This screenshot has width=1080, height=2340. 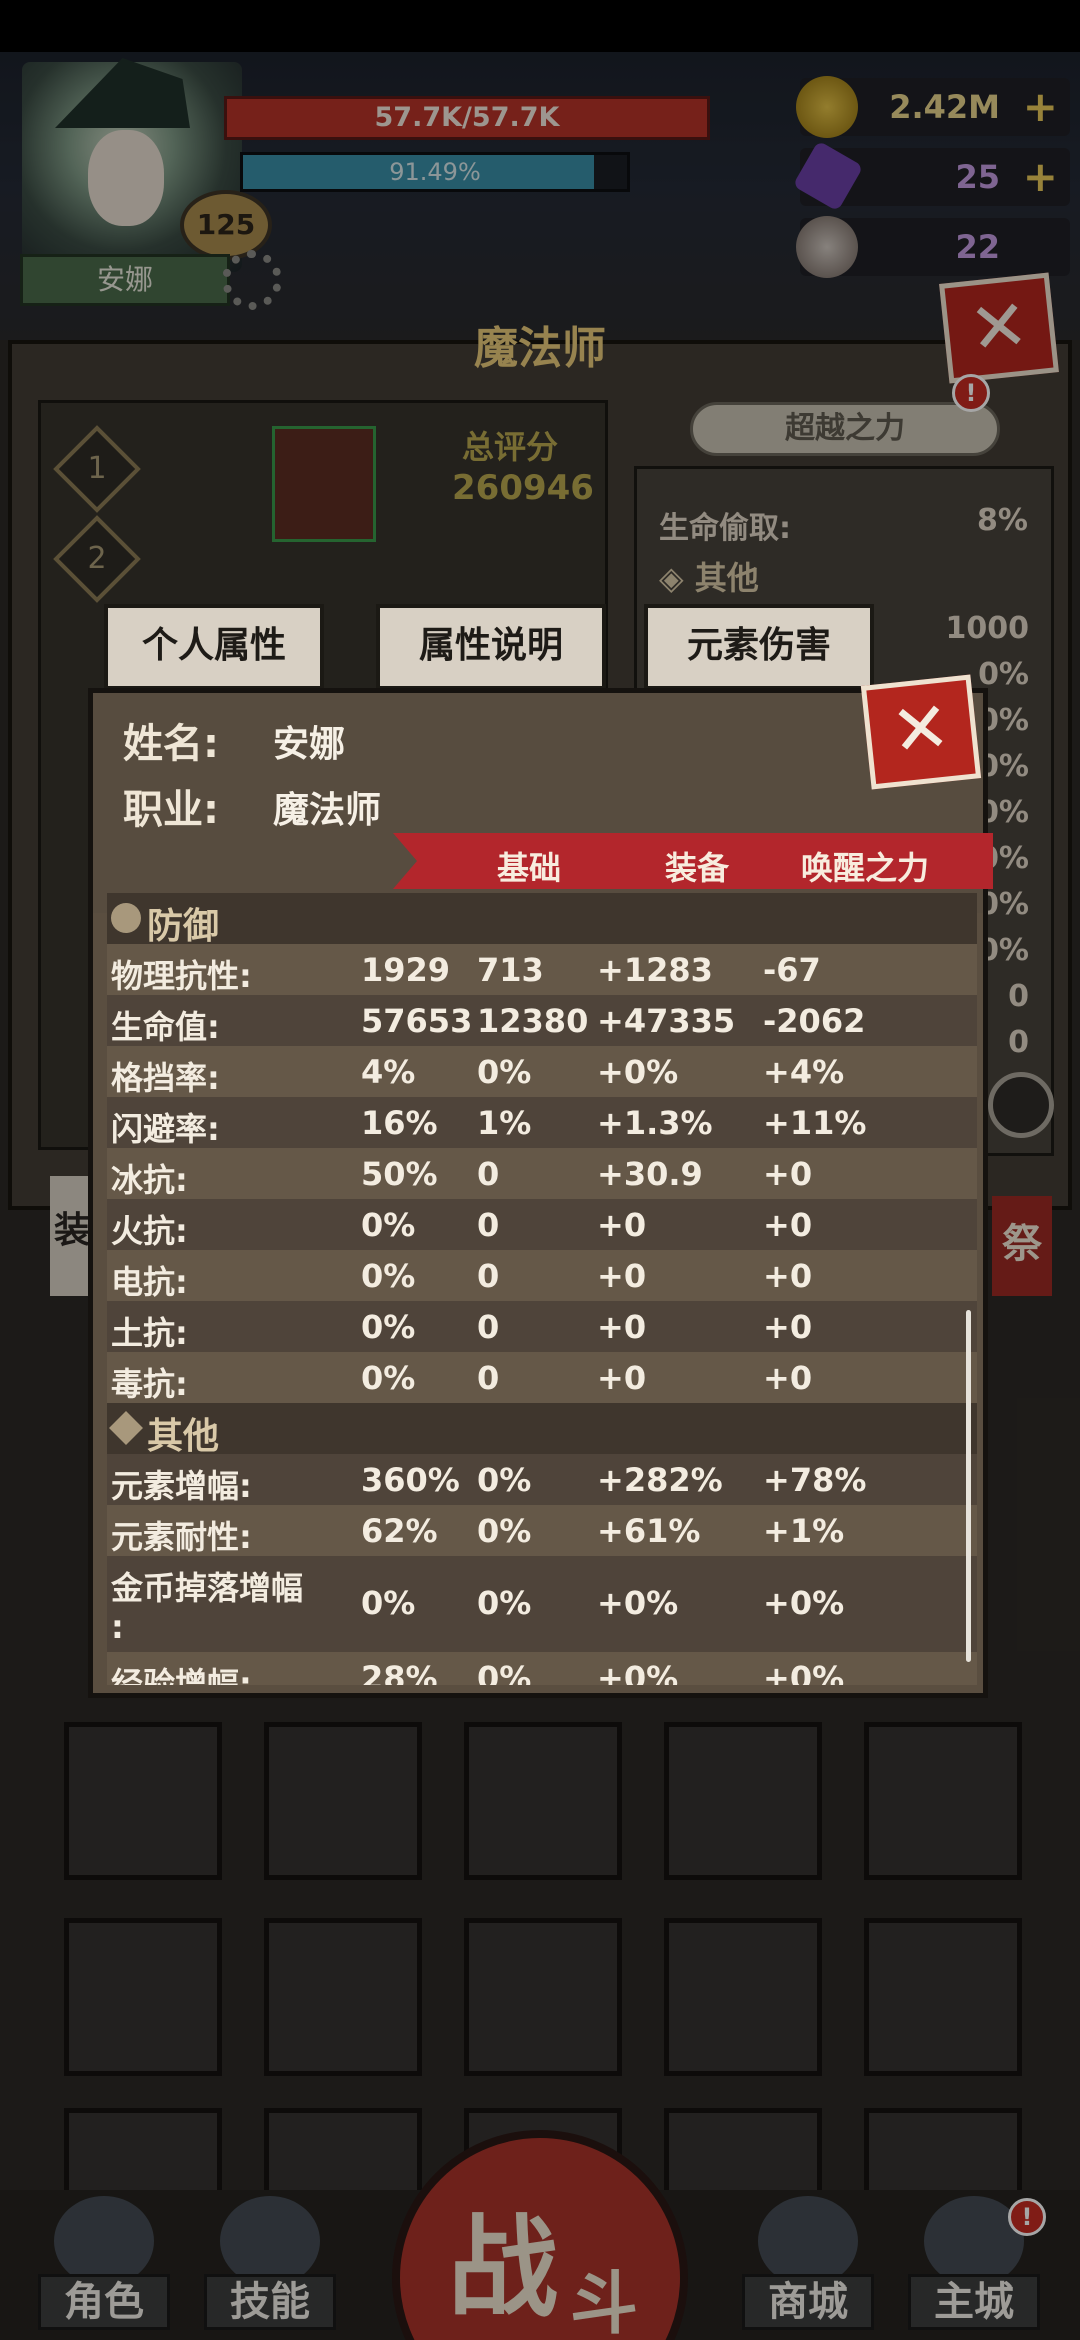 I want to click on attribute-total: 57653, so click(x=417, y=1021).